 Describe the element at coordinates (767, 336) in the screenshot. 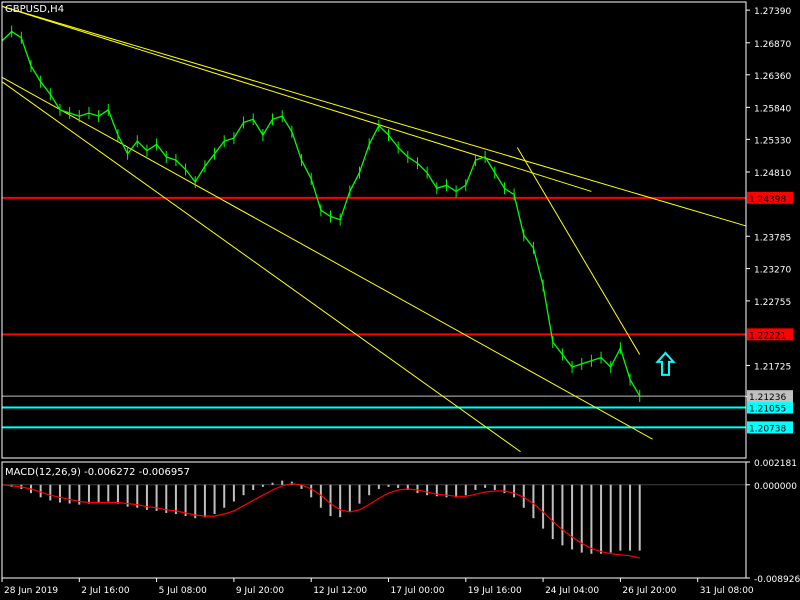

I see `level-tag-label: 1.22221` at that location.